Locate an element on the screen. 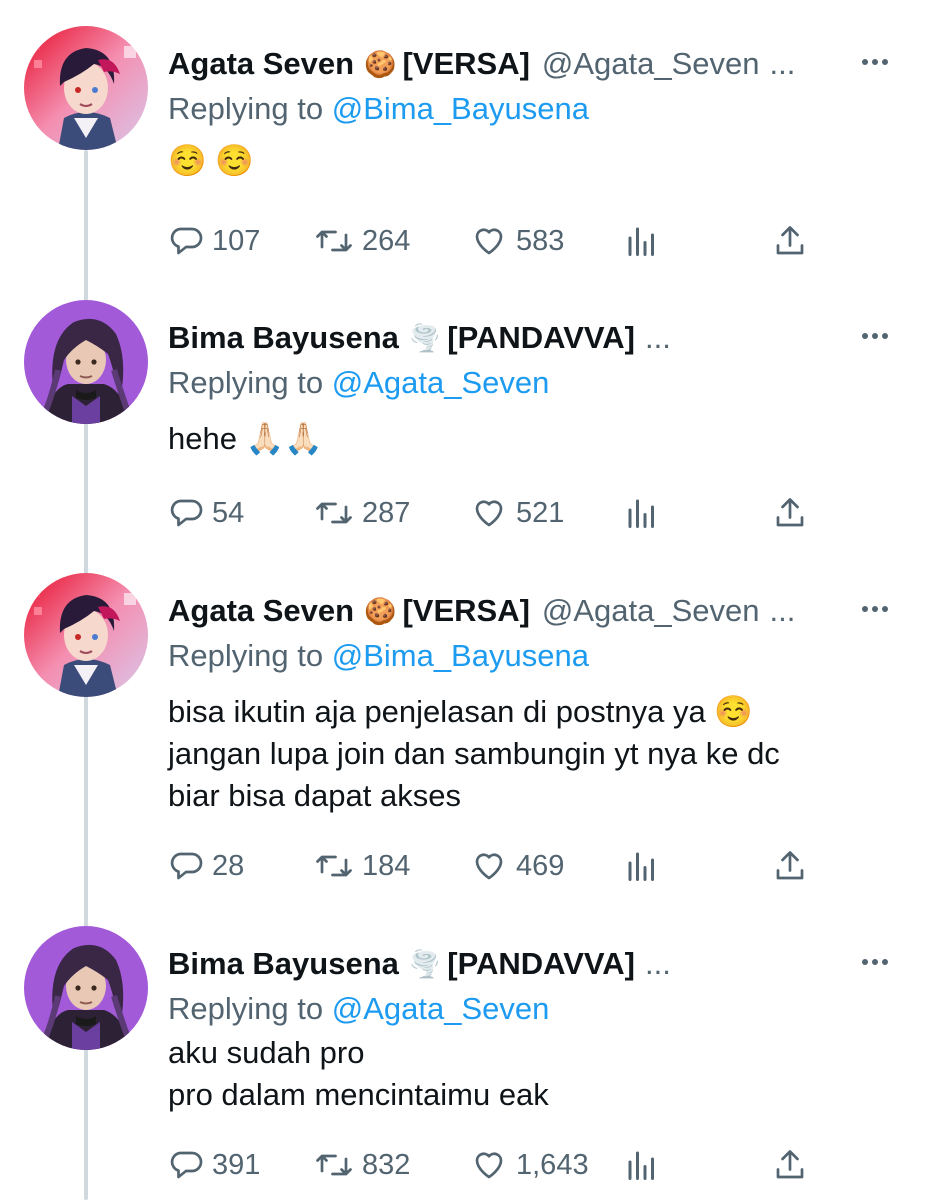 This screenshot has width=927, height=1200. tweet-actions: 54 287 521 is located at coordinates (508, 513).